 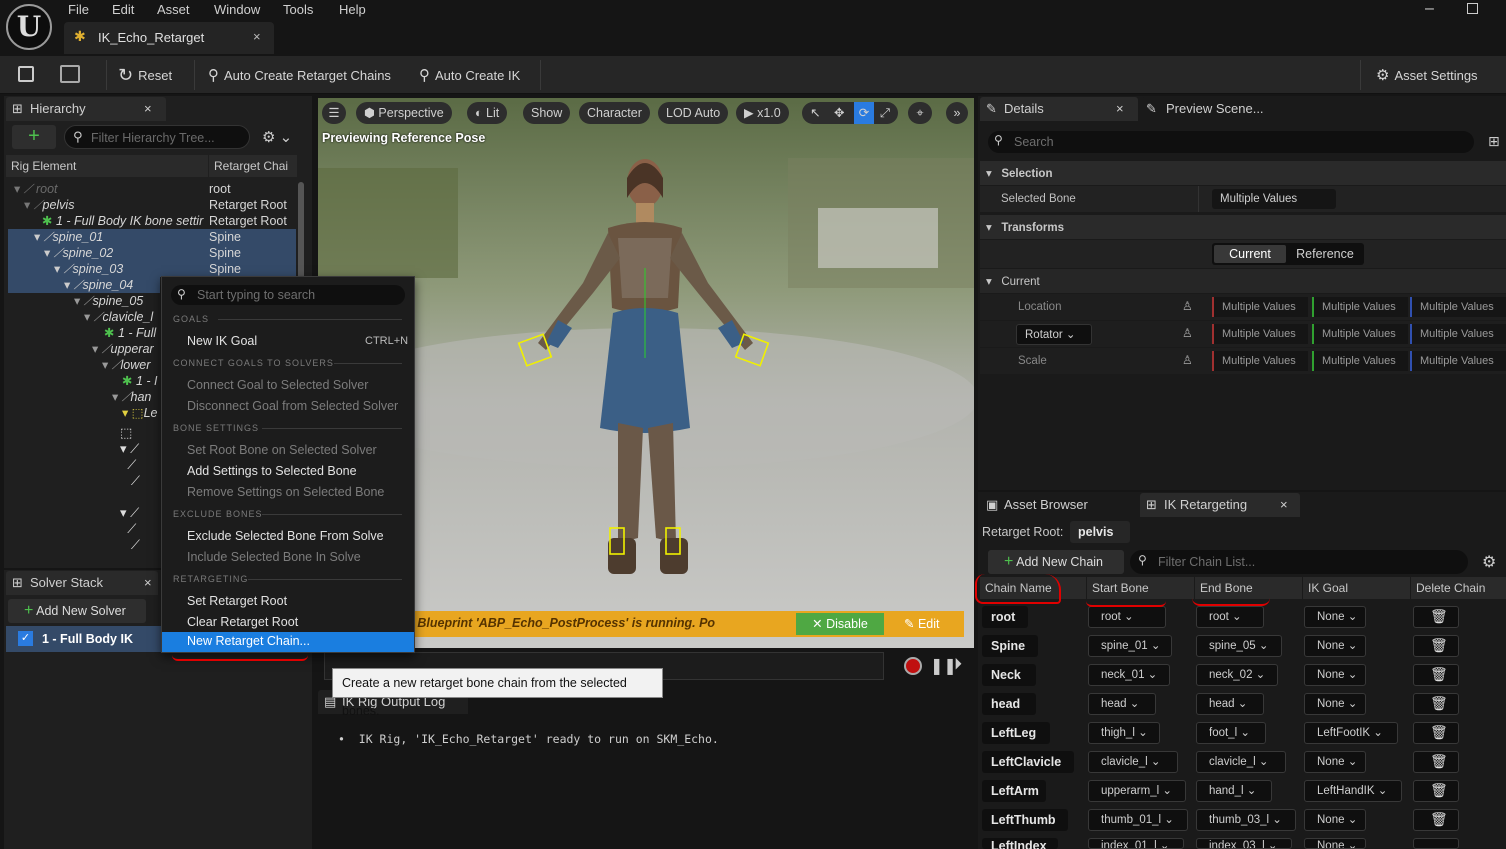 I want to click on menu-file: File, so click(x=78, y=9).